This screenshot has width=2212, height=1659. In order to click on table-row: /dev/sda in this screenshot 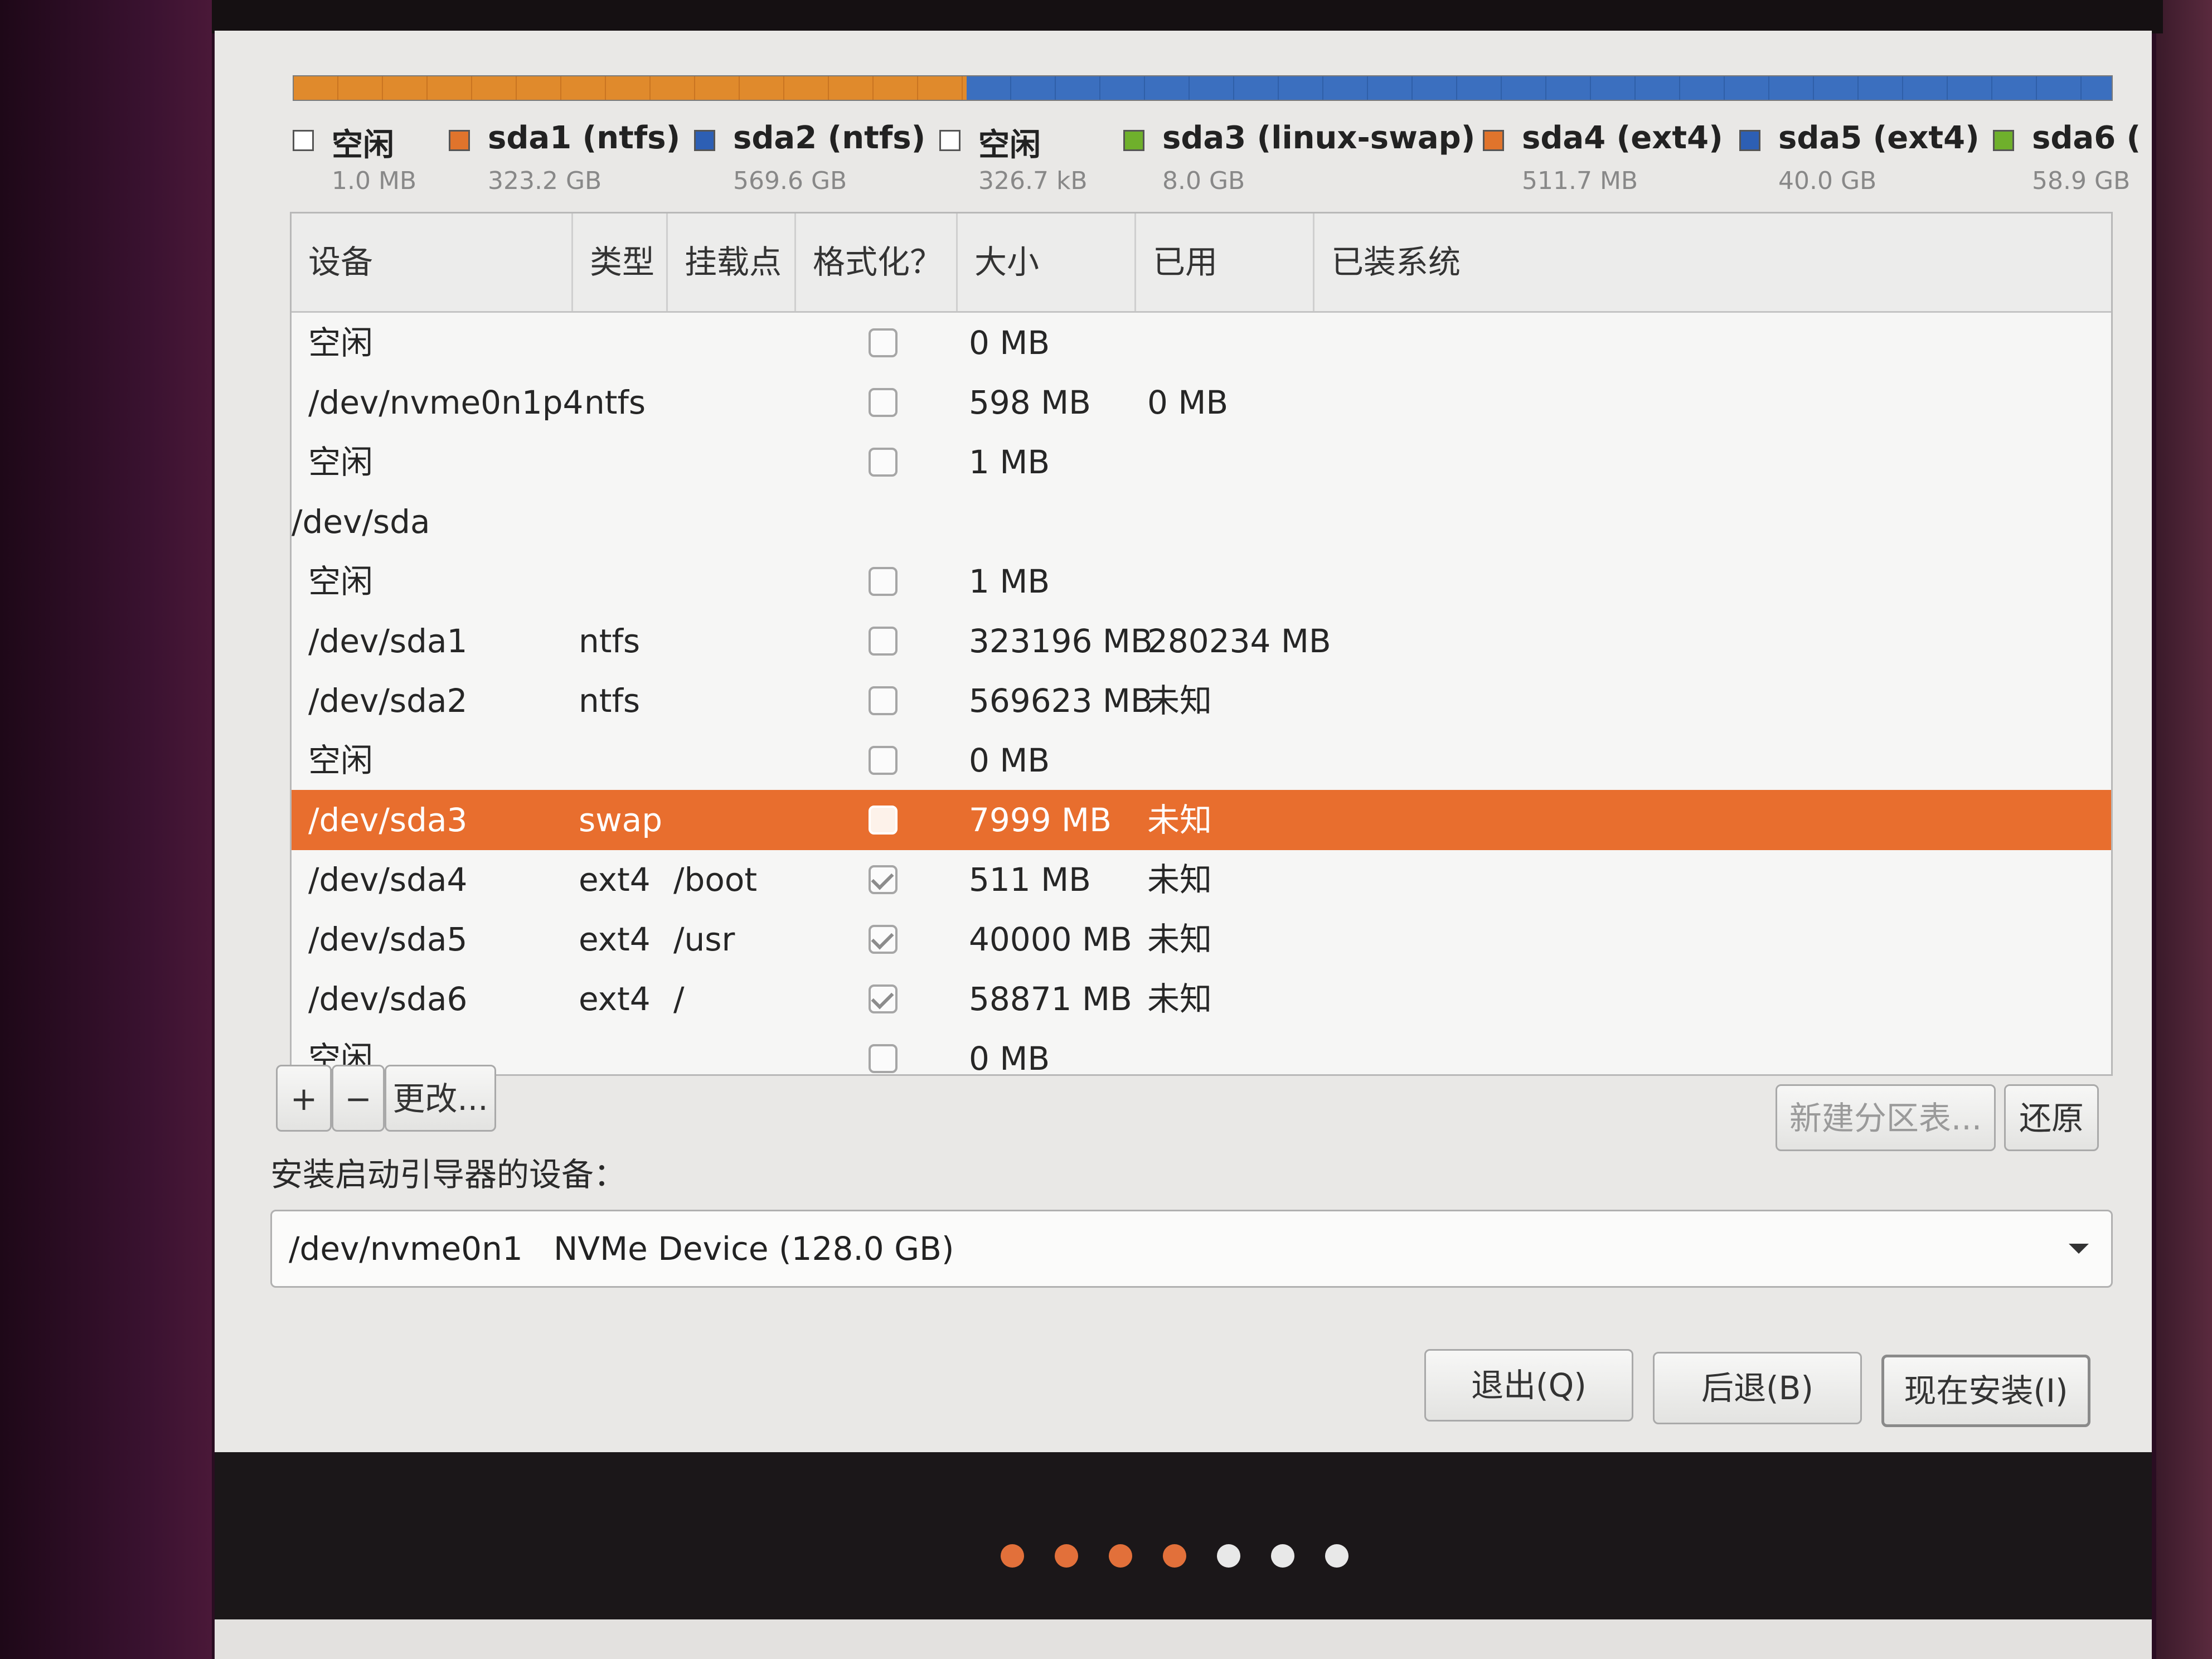, I will do `click(1201, 522)`.